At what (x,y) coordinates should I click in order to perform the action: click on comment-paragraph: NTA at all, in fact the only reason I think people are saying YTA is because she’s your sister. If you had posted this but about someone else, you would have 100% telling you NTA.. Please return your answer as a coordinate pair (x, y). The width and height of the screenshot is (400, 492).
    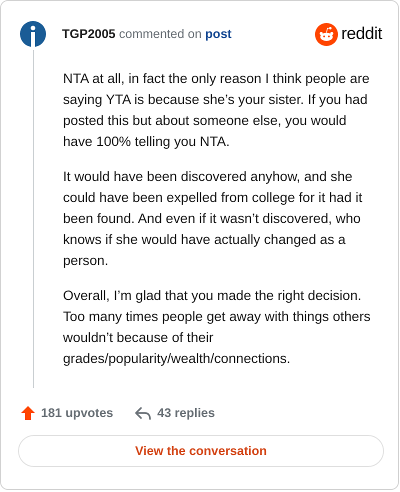
    Looking at the image, I should click on (217, 110).